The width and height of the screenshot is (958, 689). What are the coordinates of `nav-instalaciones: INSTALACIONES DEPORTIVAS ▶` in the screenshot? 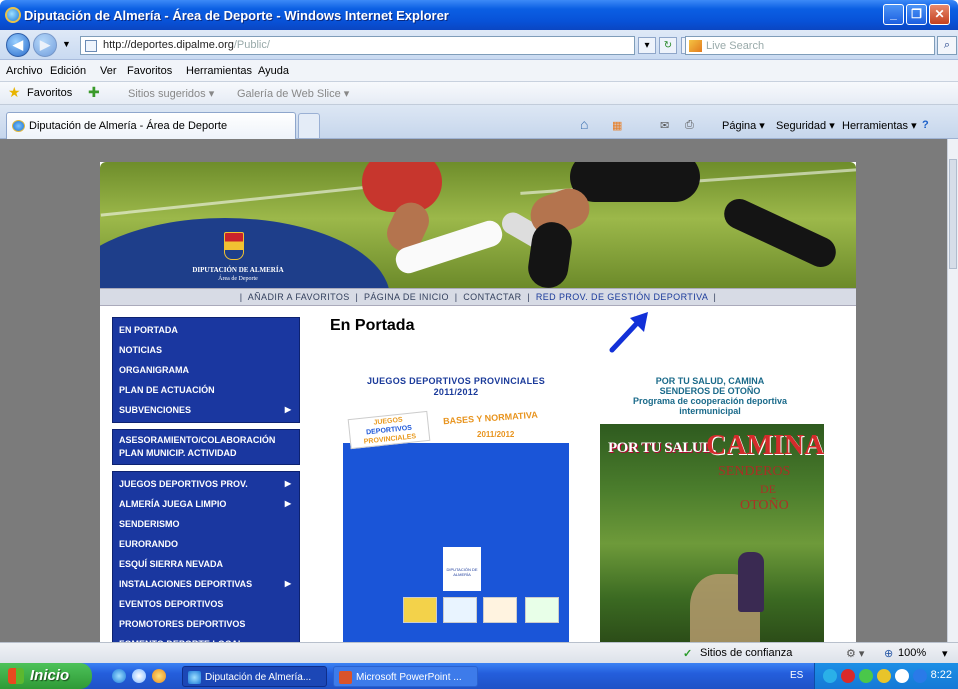 It's located at (206, 584).